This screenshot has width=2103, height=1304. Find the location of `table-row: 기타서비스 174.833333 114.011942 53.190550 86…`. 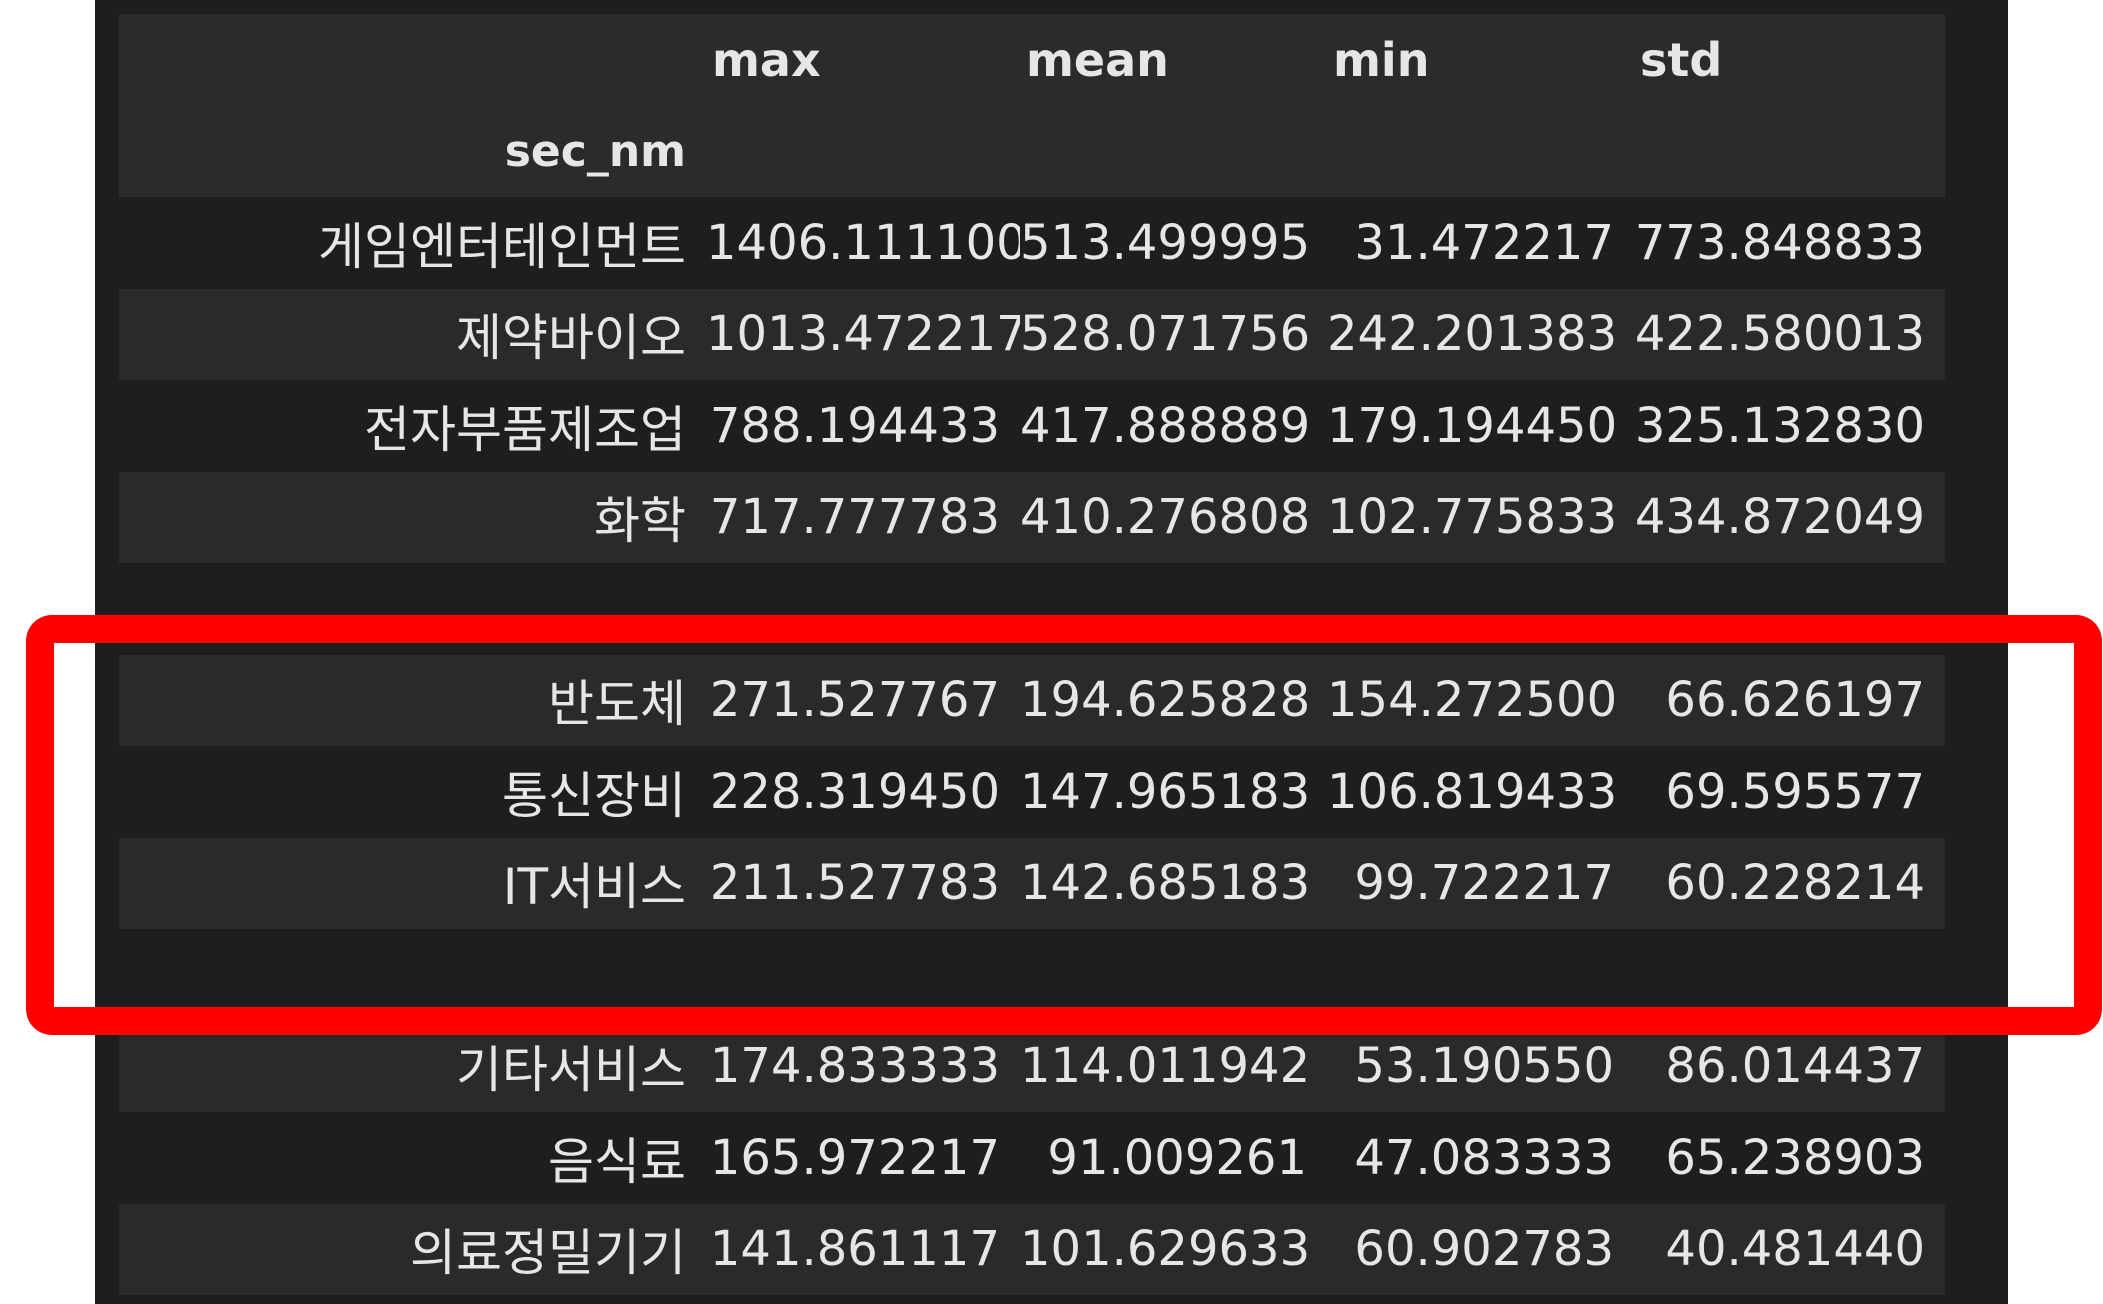

table-row: 기타서비스 174.833333 114.011942 53.190550 86… is located at coordinates (1032, 1066).